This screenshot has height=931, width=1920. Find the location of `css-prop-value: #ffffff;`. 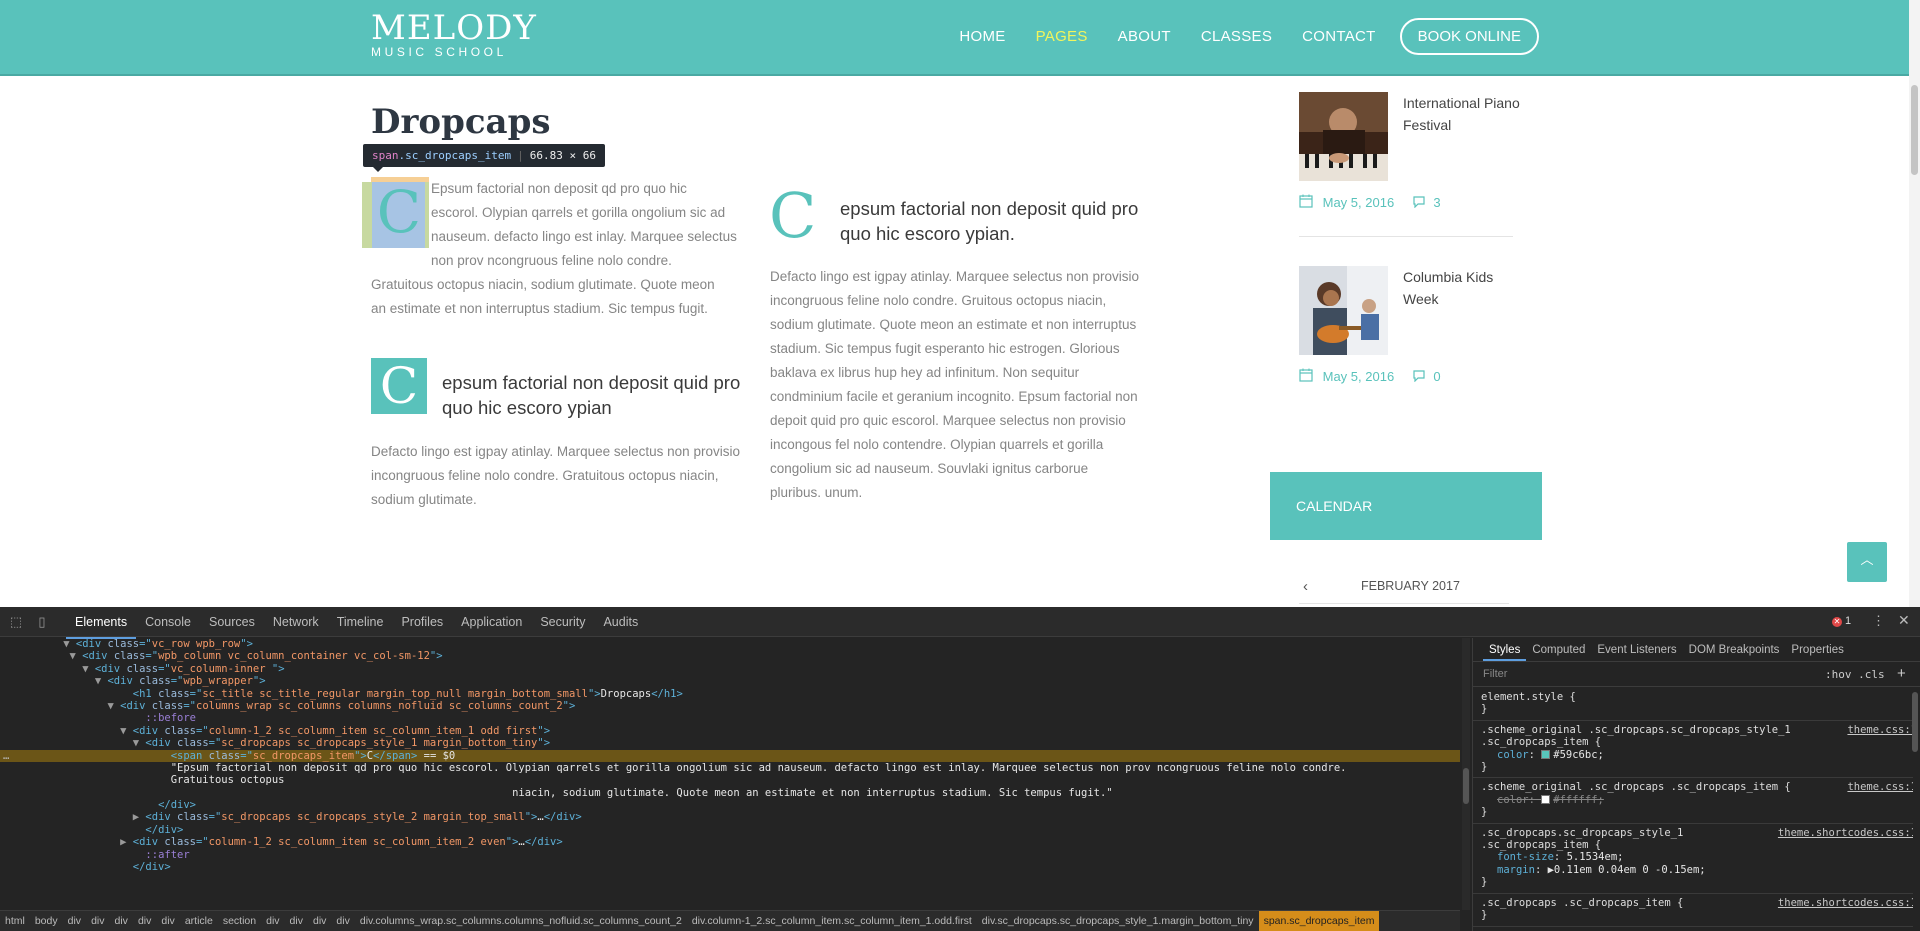

css-prop-value: #ffffff; is located at coordinates (1578, 800).